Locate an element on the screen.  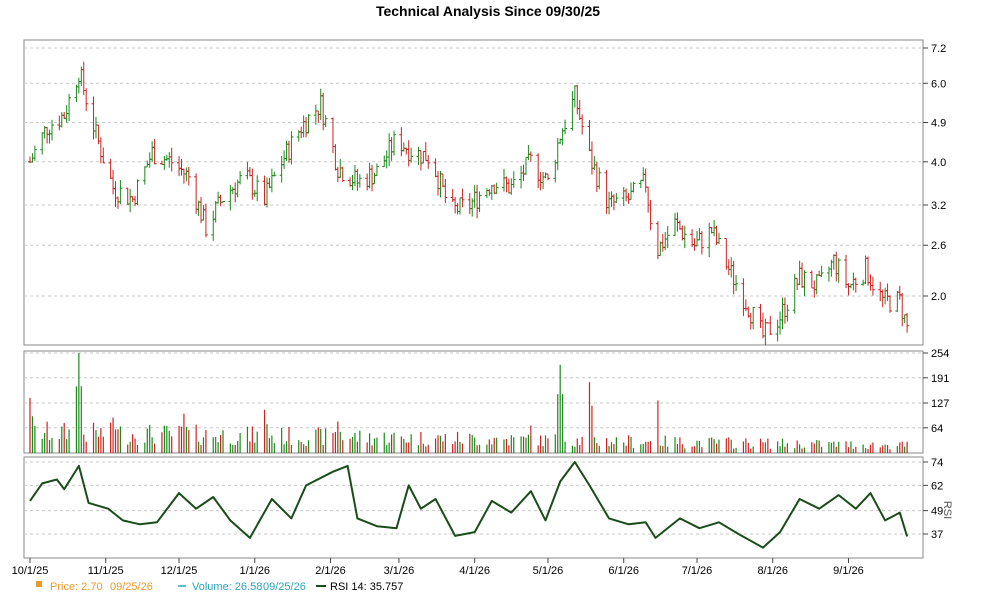
price-legend-text: Price: 2.70 is located at coordinates (76, 587).